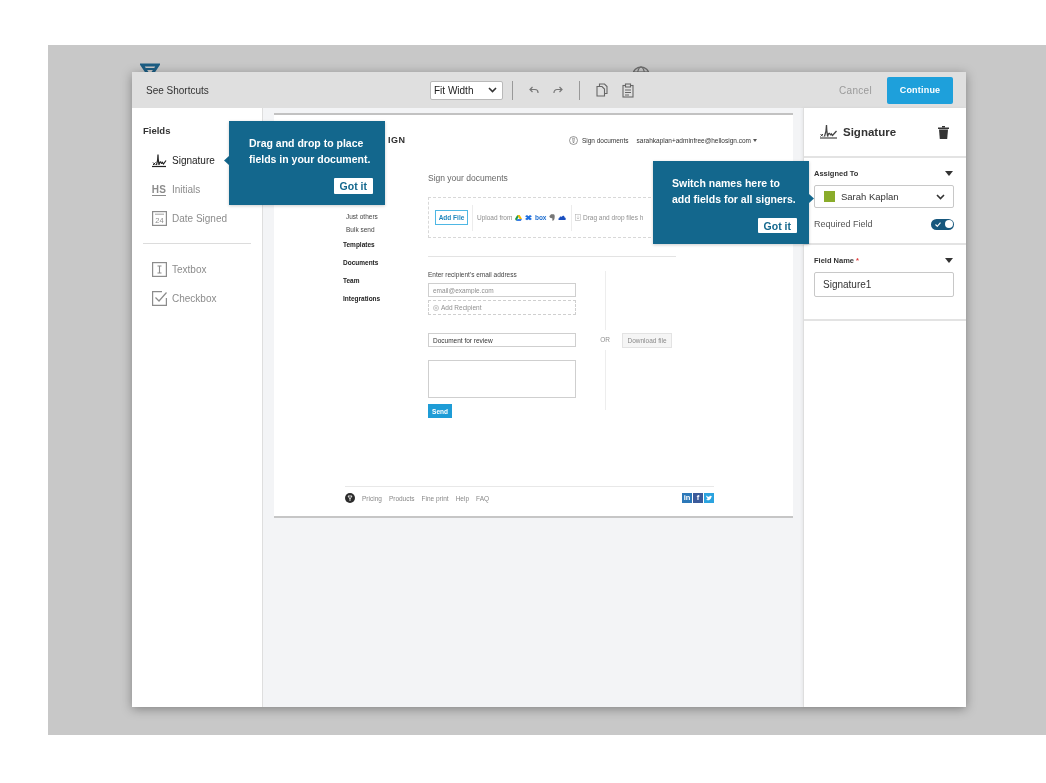 The height and width of the screenshot is (783, 1046). I want to click on textbox-icon, so click(159, 269).